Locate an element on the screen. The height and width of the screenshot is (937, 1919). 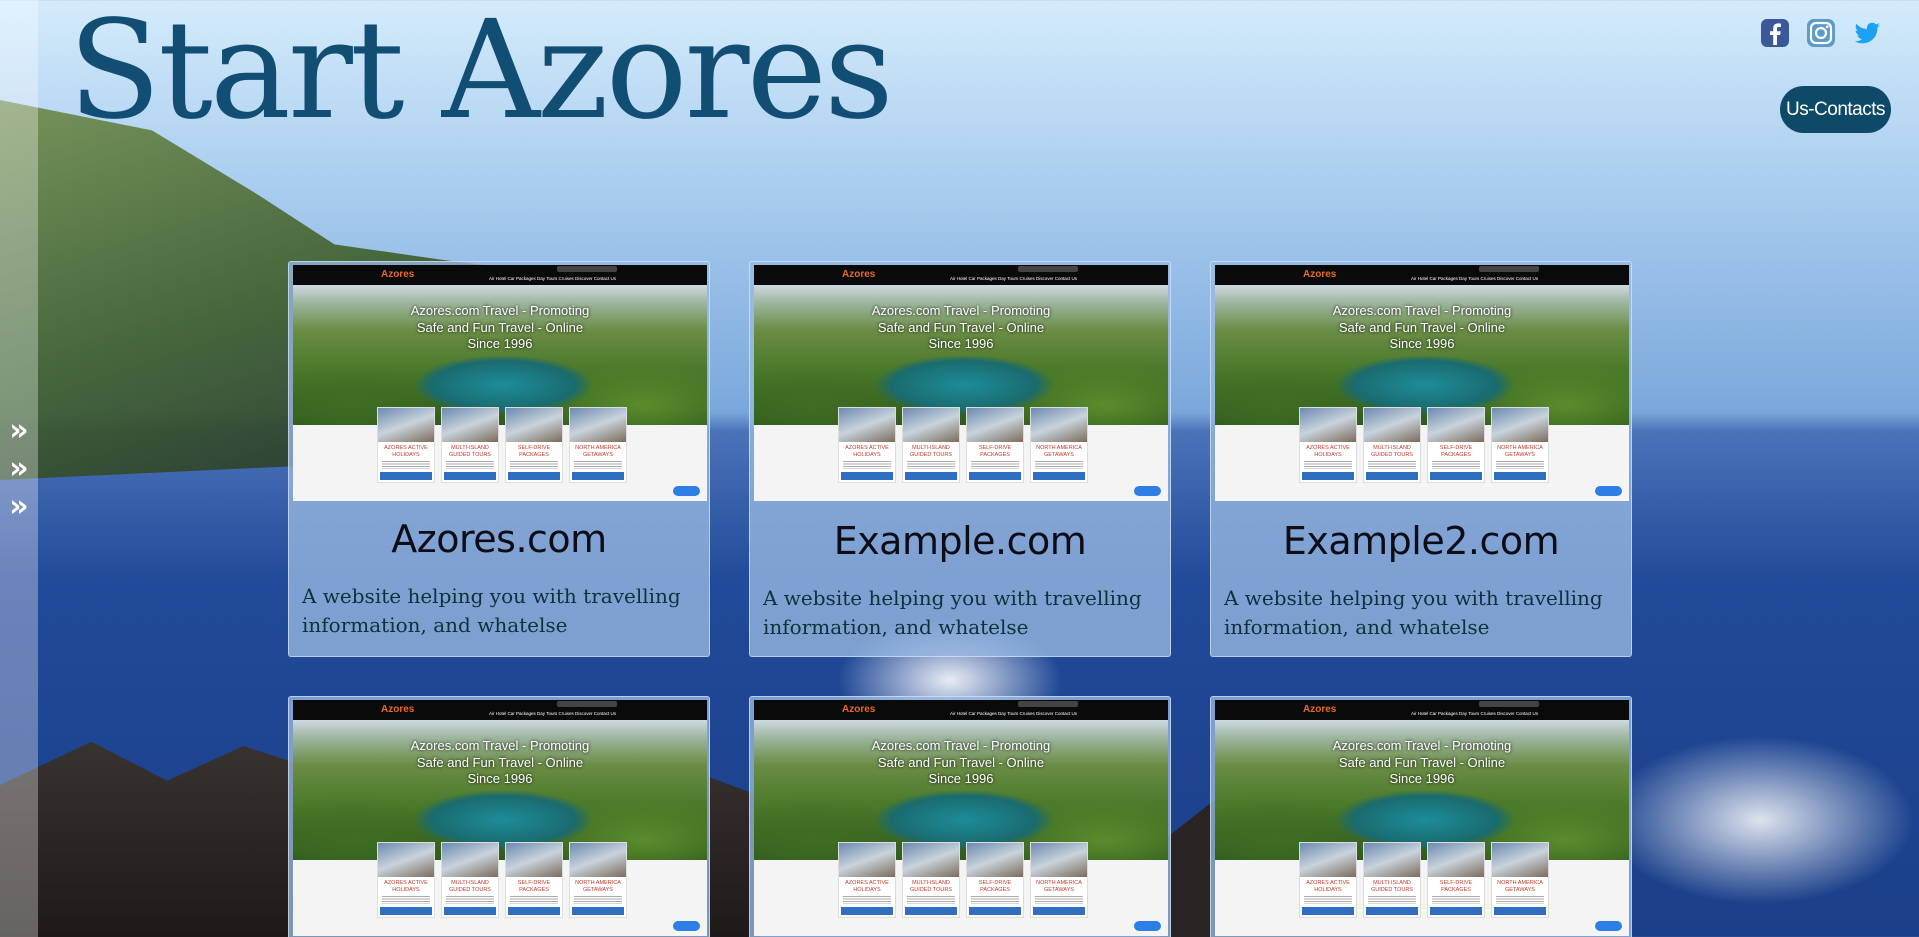
card-title: Example.com is located at coordinates (960, 541).